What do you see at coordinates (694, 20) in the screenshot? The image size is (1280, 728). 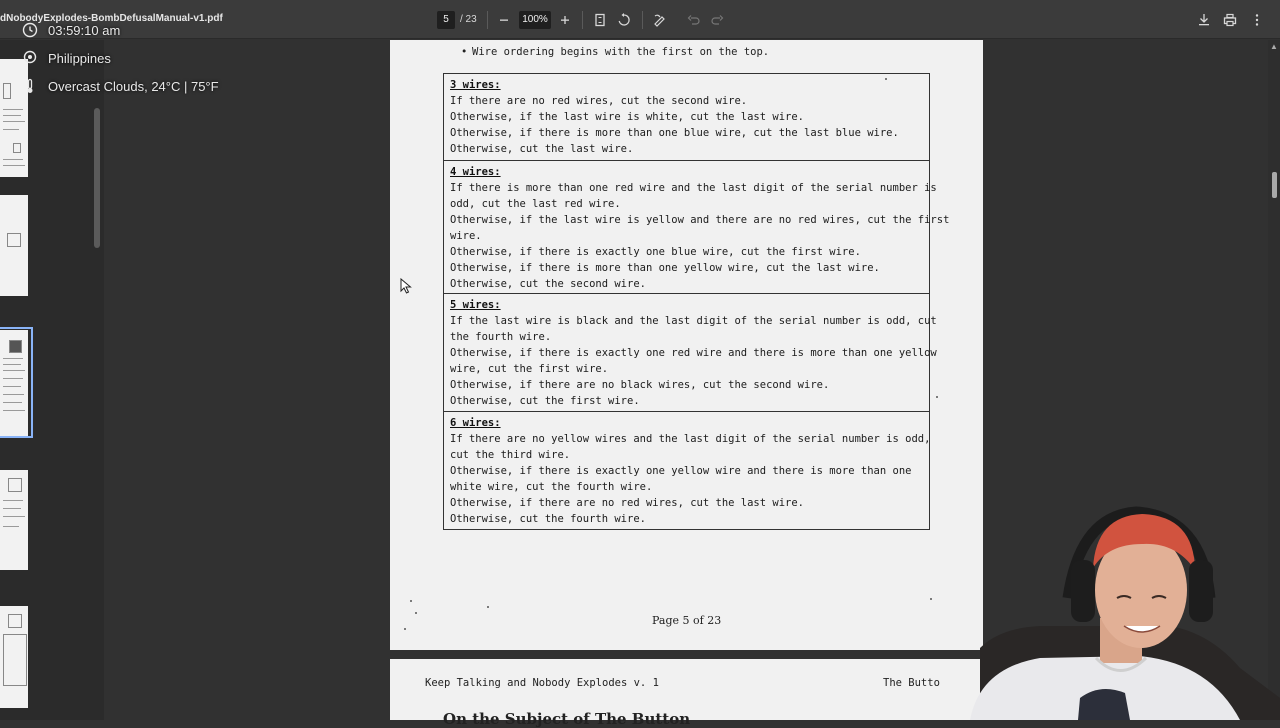 I see `undo-icon` at bounding box center [694, 20].